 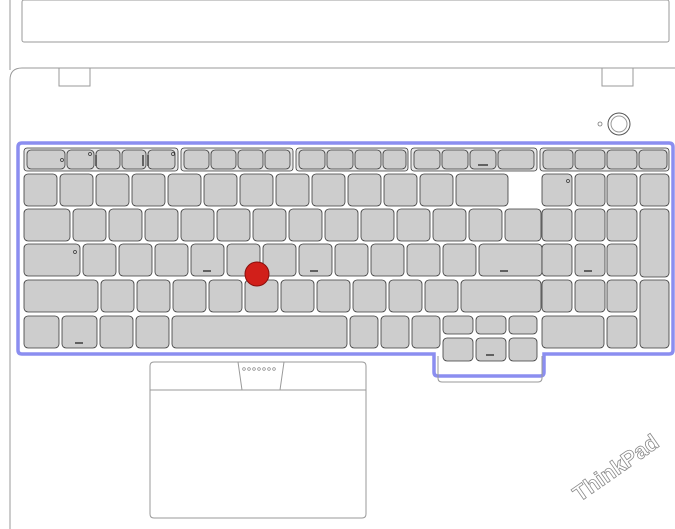 What do you see at coordinates (614, 124) in the screenshot?
I see `power-button` at bounding box center [614, 124].